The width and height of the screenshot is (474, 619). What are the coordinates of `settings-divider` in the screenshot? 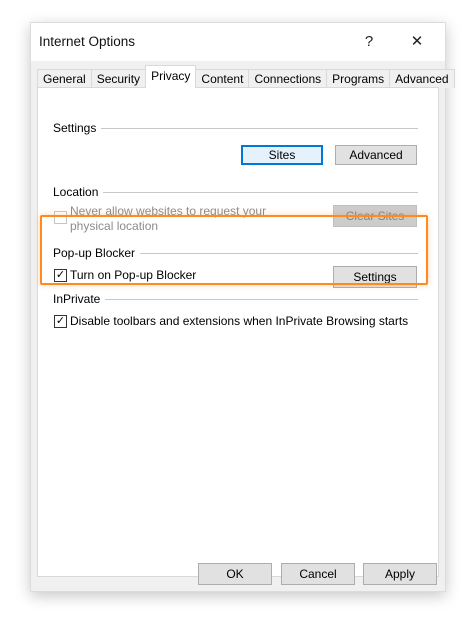 It's located at (235, 128).